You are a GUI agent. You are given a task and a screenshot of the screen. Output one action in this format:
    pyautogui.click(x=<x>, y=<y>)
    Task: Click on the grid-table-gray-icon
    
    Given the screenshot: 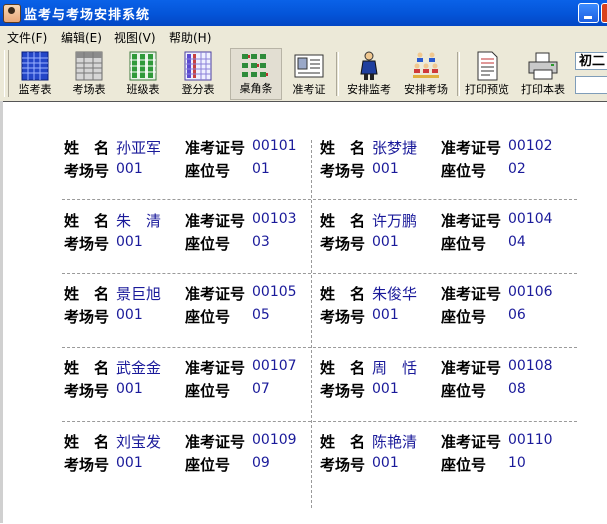 What is the action you would take?
    pyautogui.click(x=89, y=66)
    